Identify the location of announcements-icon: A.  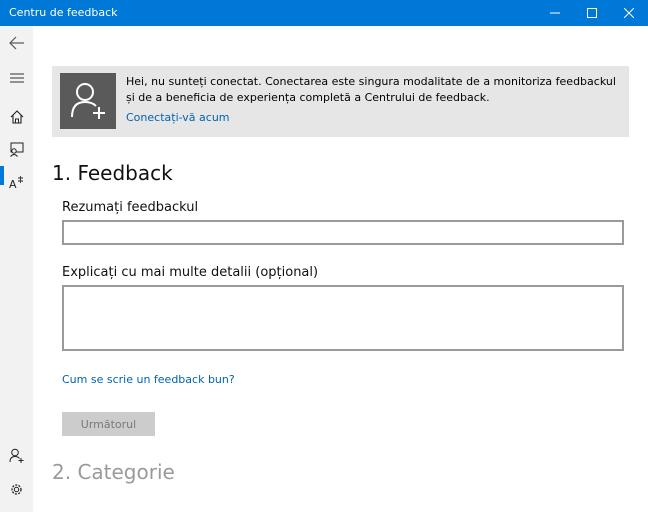
(16, 182).